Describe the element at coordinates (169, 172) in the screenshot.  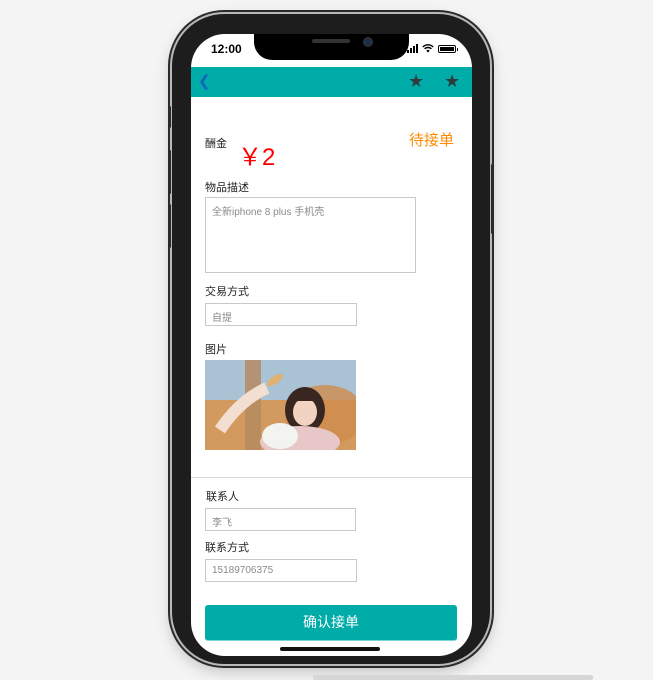
I see `volume-up-button` at that location.